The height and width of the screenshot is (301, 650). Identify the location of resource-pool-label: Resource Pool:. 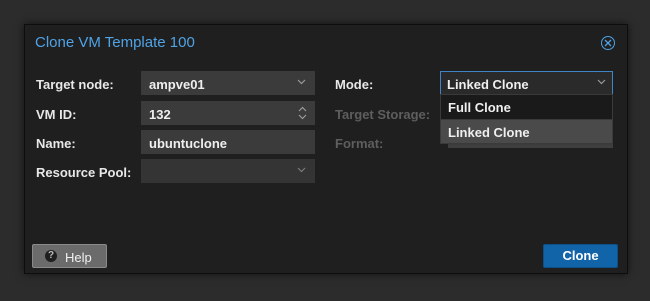
(84, 172).